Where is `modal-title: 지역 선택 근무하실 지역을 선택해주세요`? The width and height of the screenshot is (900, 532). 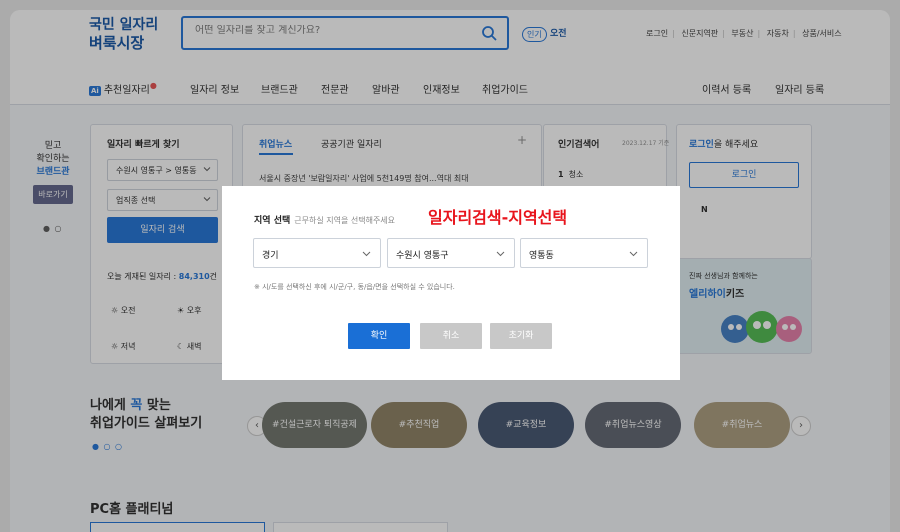 modal-title: 지역 선택 근무하실 지역을 선택해주세요 is located at coordinates (324, 219).